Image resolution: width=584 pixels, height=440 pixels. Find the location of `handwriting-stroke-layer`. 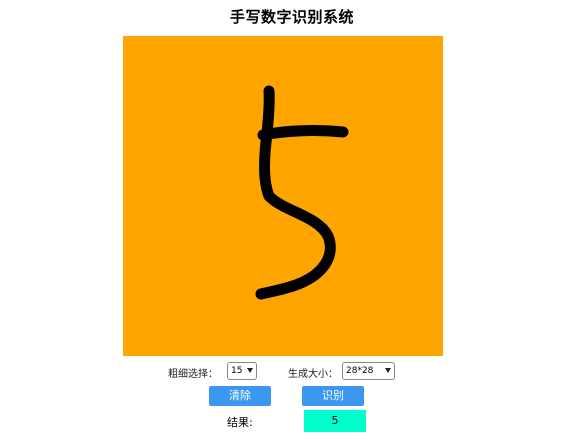

handwriting-stroke-layer is located at coordinates (302, 192).